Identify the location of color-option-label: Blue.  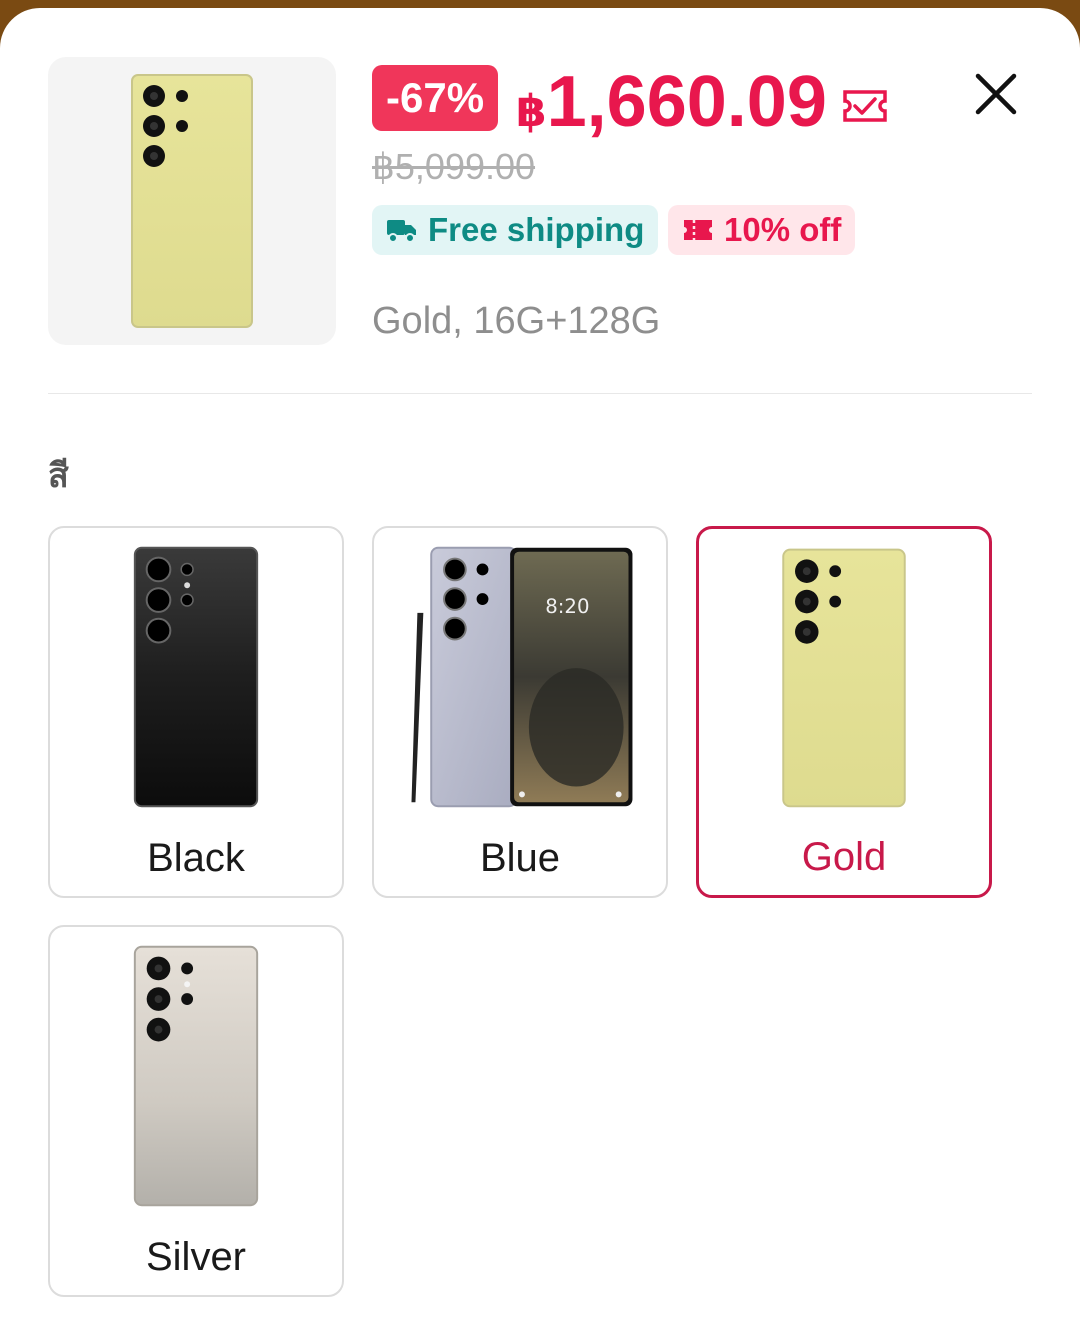
(520, 858).